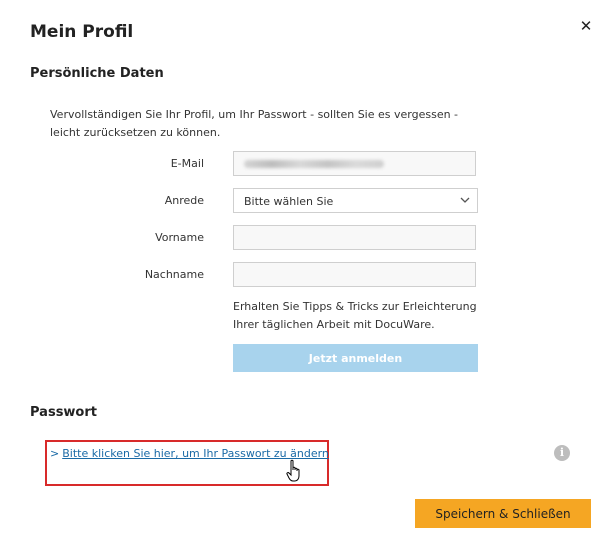 This screenshot has height=542, width=616. What do you see at coordinates (355, 358) in the screenshot?
I see `register-button: Jetzt anmelden` at bounding box center [355, 358].